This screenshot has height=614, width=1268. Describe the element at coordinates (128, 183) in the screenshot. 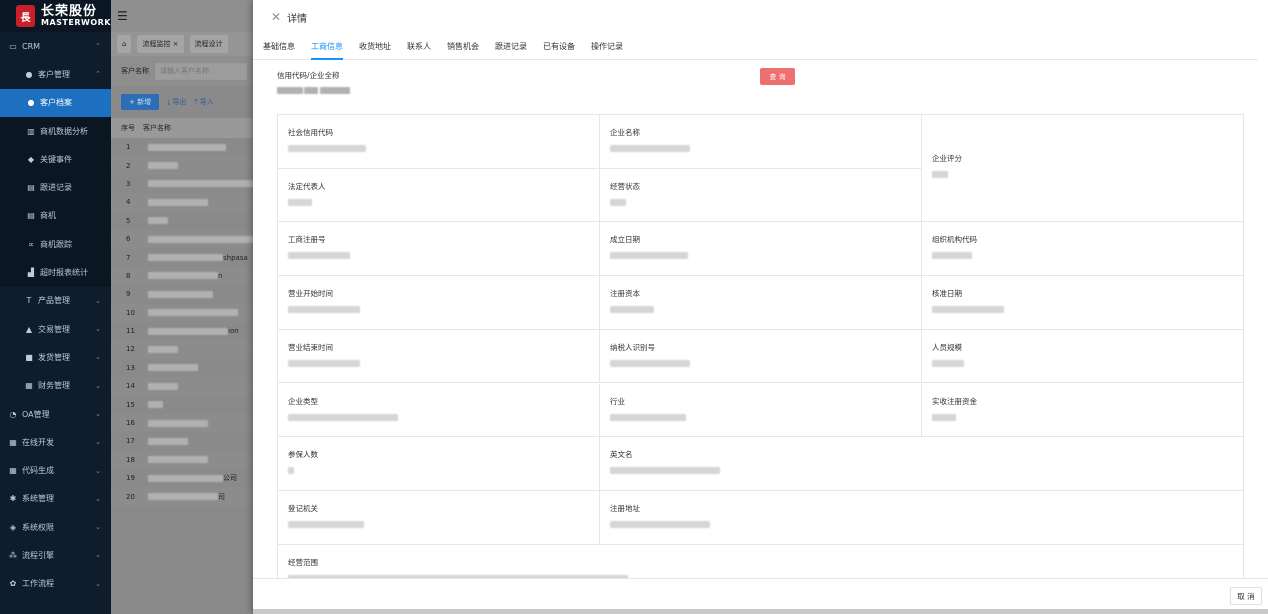

I see `row-index: 3` at that location.